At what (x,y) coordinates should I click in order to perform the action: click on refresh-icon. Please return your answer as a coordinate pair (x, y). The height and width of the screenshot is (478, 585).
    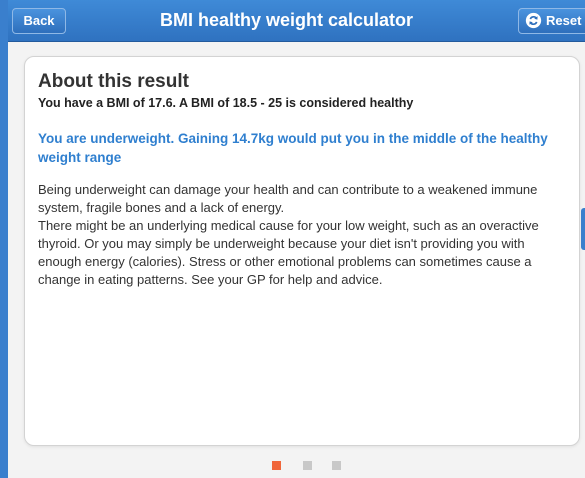
    Looking at the image, I should click on (533, 20).